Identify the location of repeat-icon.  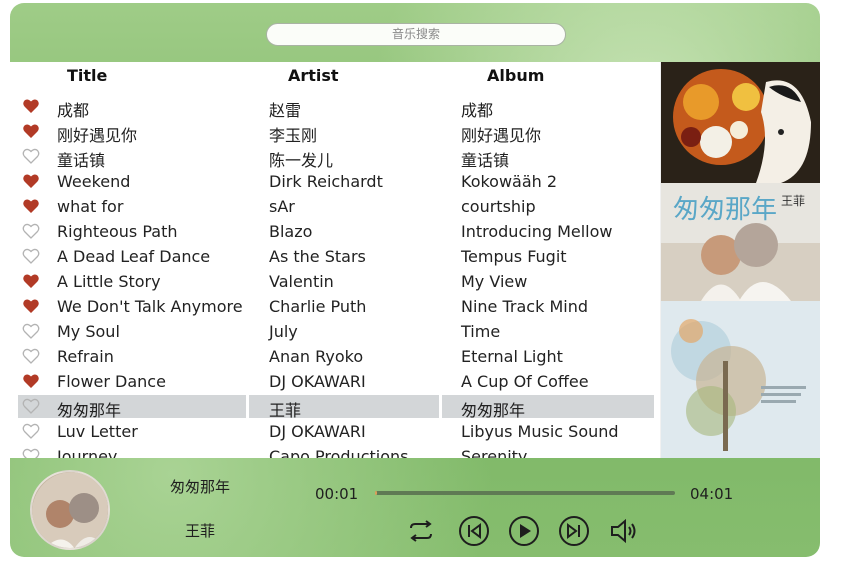
(421, 531).